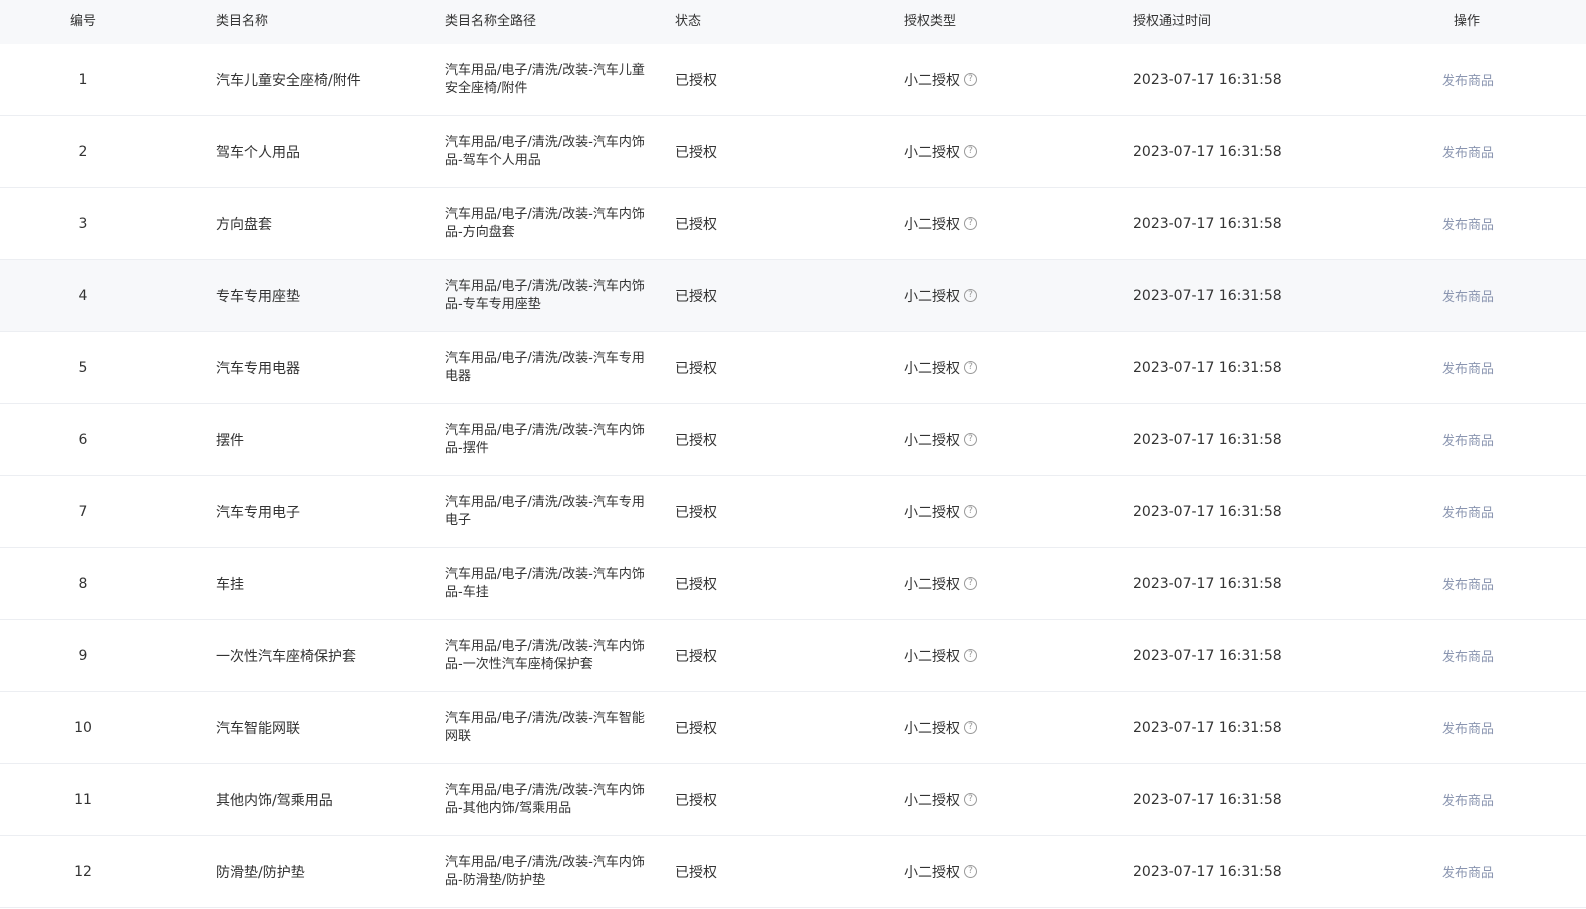 The width and height of the screenshot is (1586, 909). Describe the element at coordinates (321, 727) in the screenshot. I see `category-name: 汽车智能网联` at that location.